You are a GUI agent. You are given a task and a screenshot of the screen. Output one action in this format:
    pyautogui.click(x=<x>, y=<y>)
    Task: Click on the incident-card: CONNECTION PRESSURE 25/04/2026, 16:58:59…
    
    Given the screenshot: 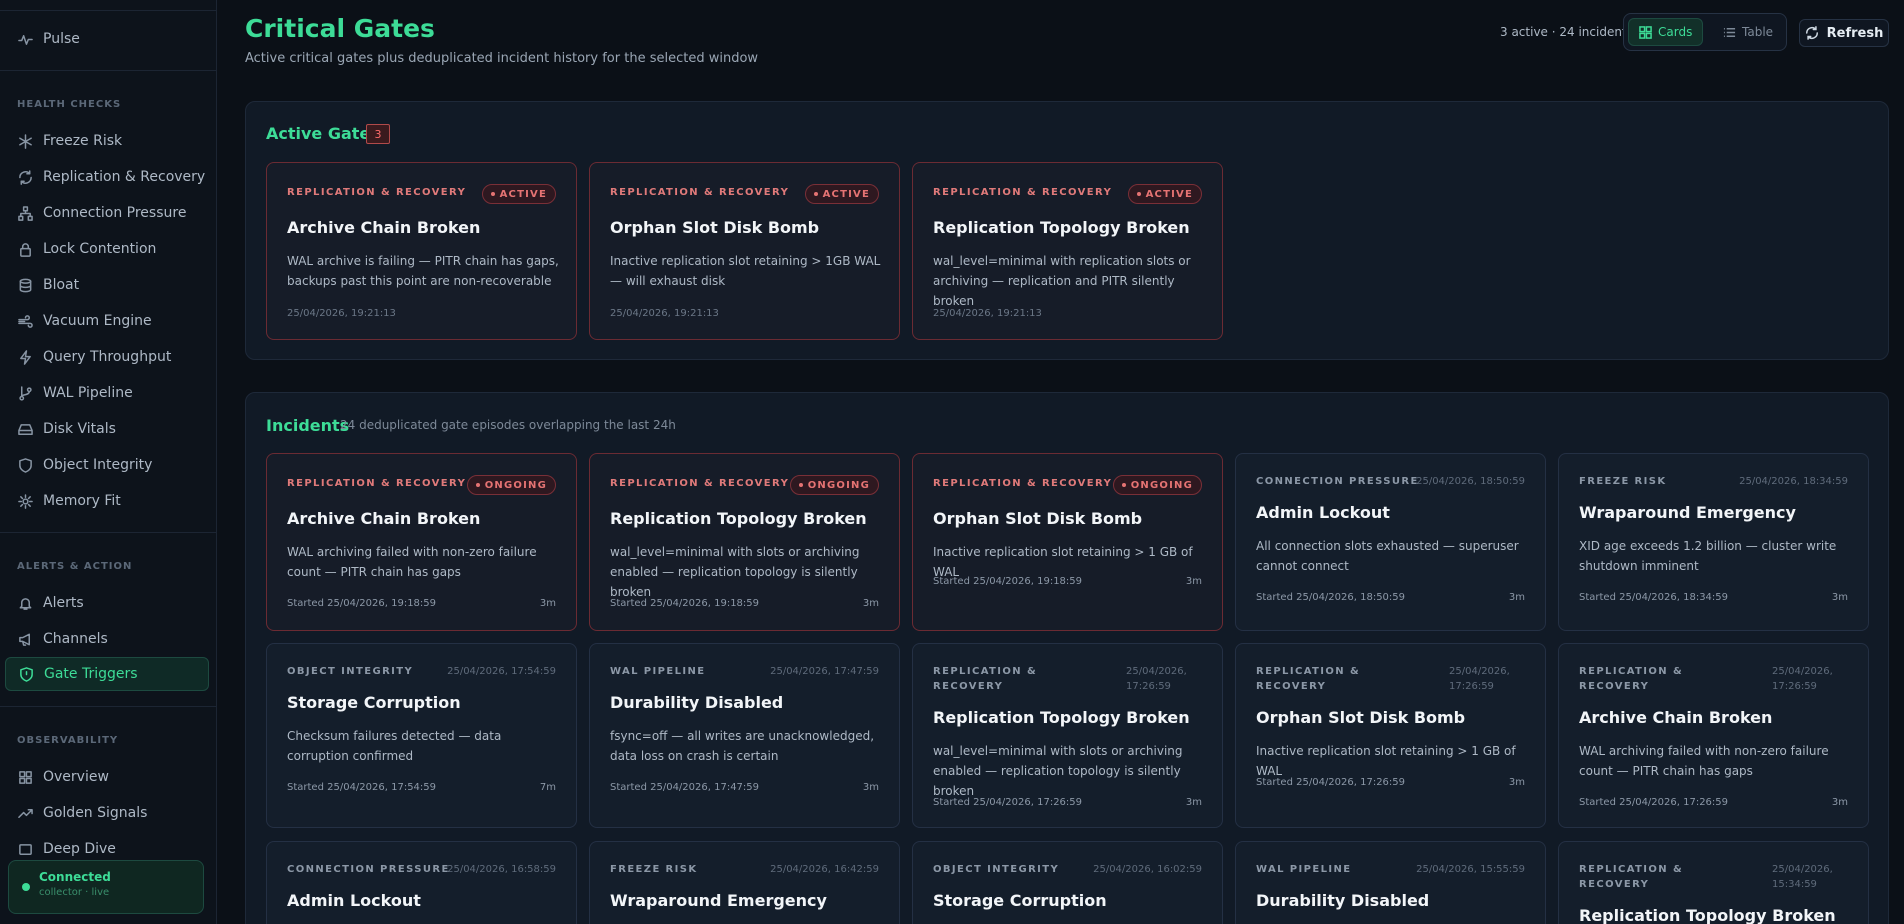 What is the action you would take?
    pyautogui.click(x=421, y=882)
    